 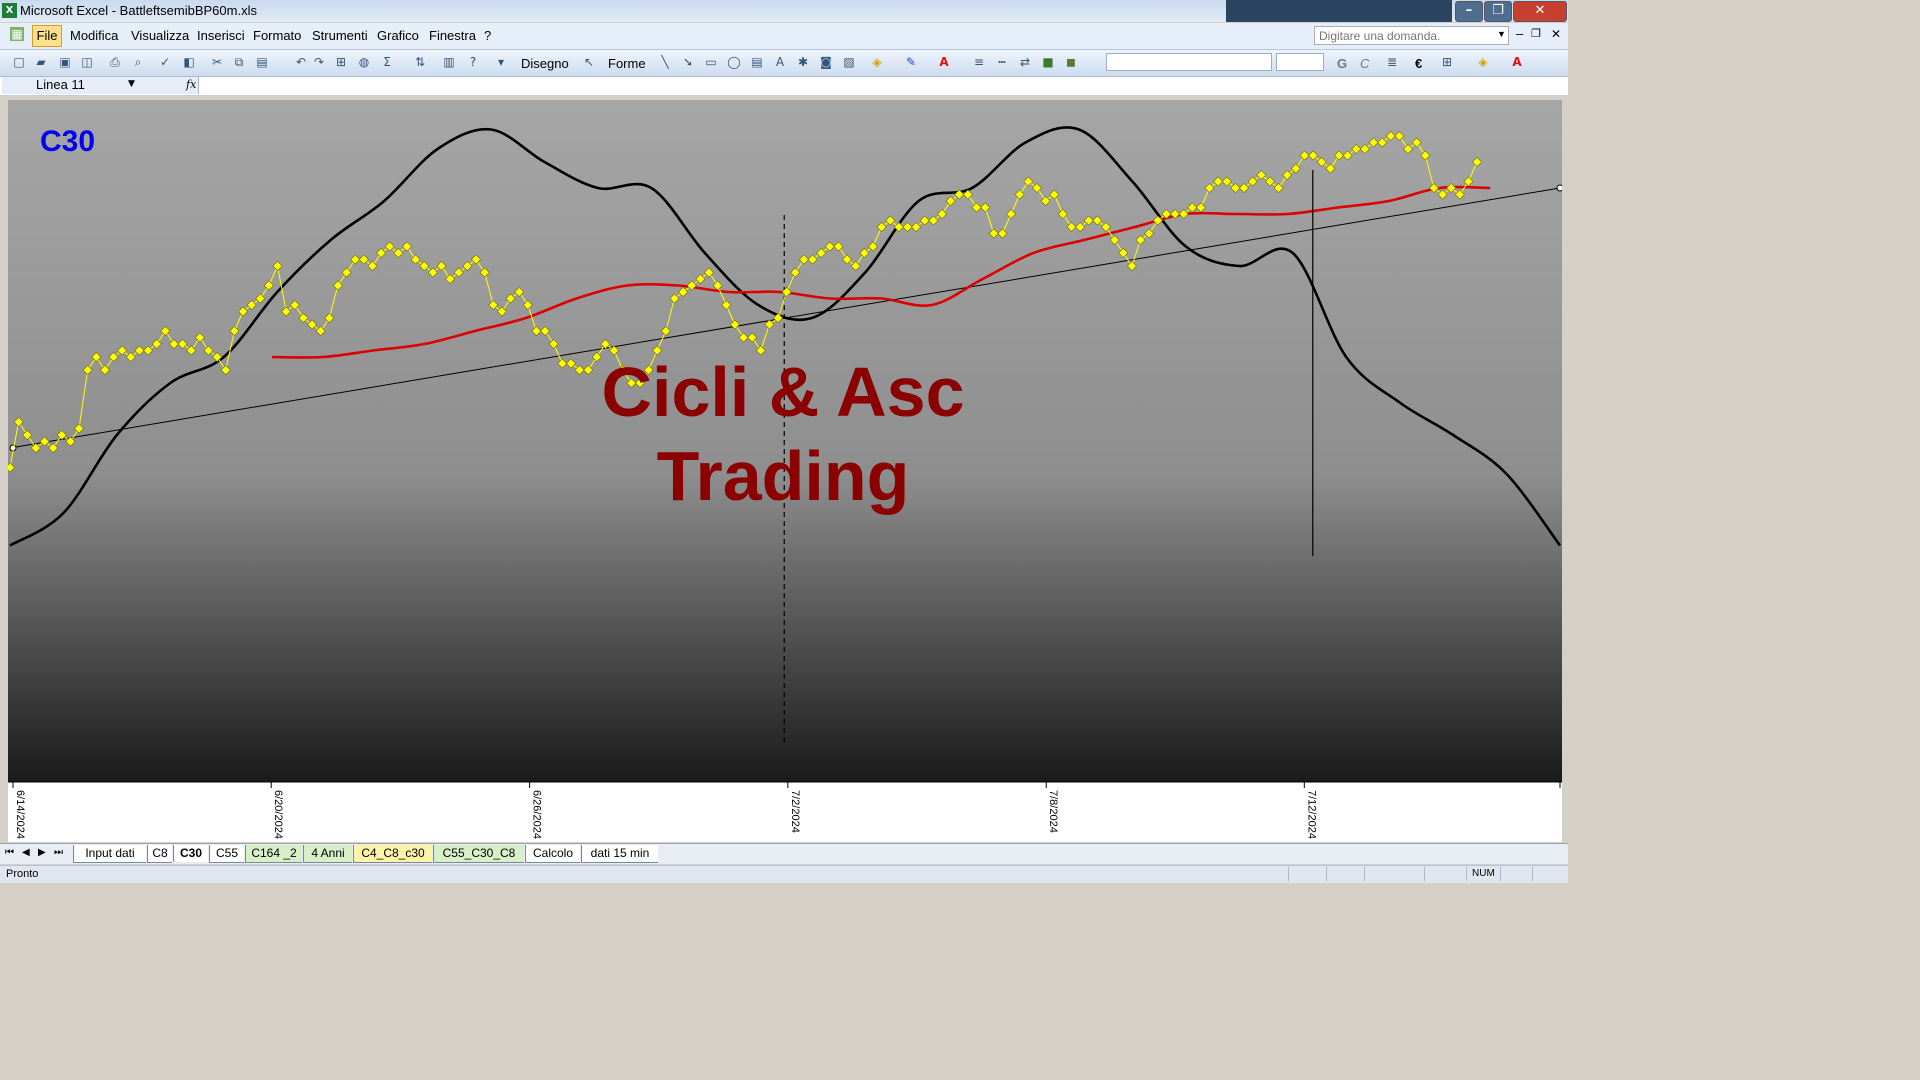 What do you see at coordinates (452, 35) in the screenshot?
I see `menu-finestra: Finestra` at bounding box center [452, 35].